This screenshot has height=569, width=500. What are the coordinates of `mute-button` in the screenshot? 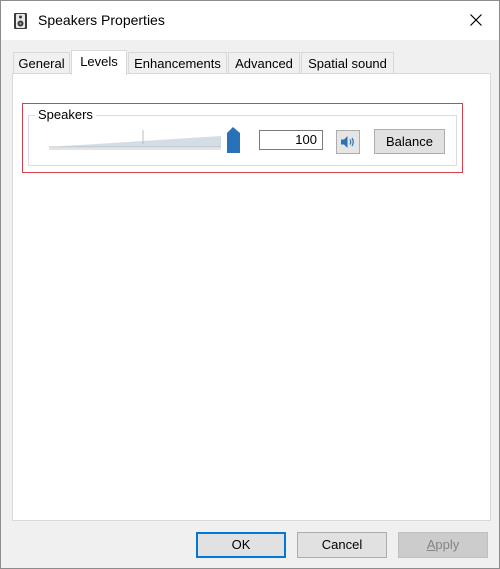 It's located at (348, 142).